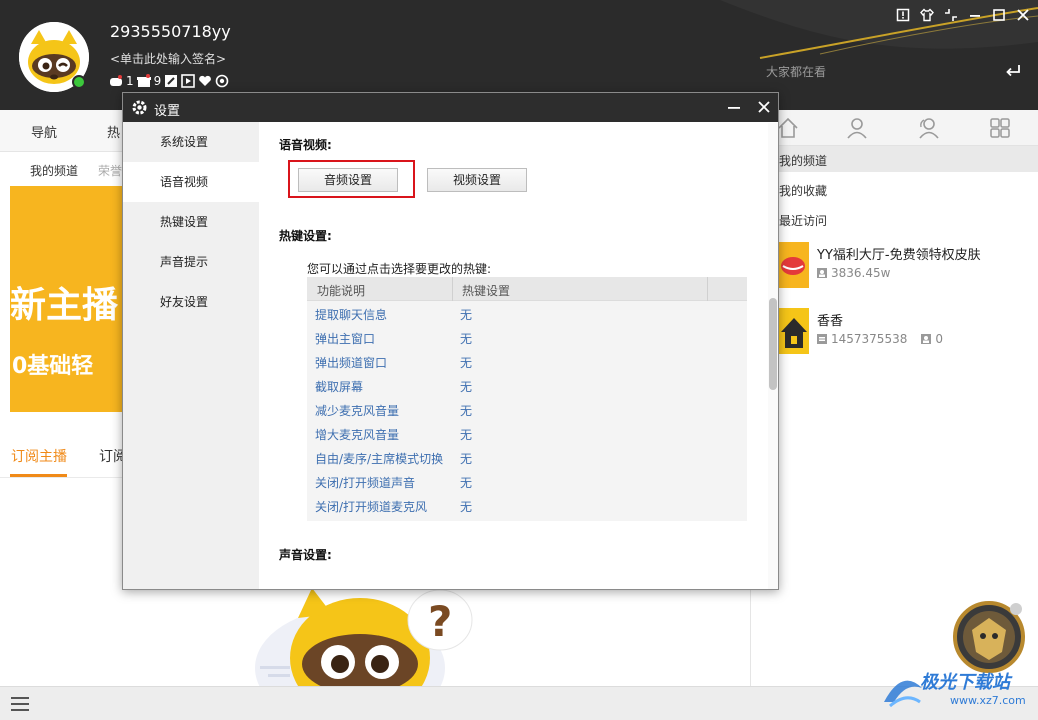 Image resolution: width=1038 pixels, height=720 pixels. What do you see at coordinates (803, 190) in the screenshot?
I see `rp-link-favorites: 我的收藏` at bounding box center [803, 190].